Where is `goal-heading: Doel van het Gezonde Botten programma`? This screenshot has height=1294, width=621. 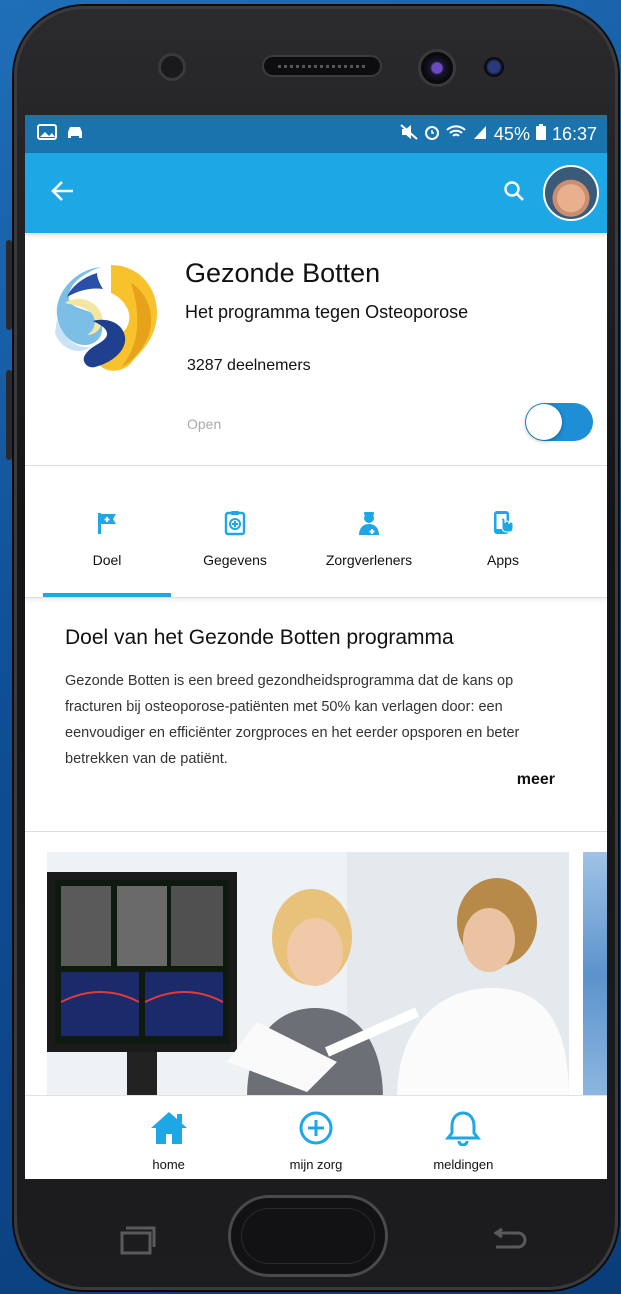 goal-heading: Doel van het Gezonde Botten programma is located at coordinates (259, 637).